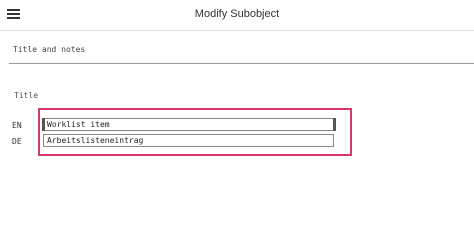  Describe the element at coordinates (49, 49) in the screenshot. I see `section-header: Title and notes` at that location.